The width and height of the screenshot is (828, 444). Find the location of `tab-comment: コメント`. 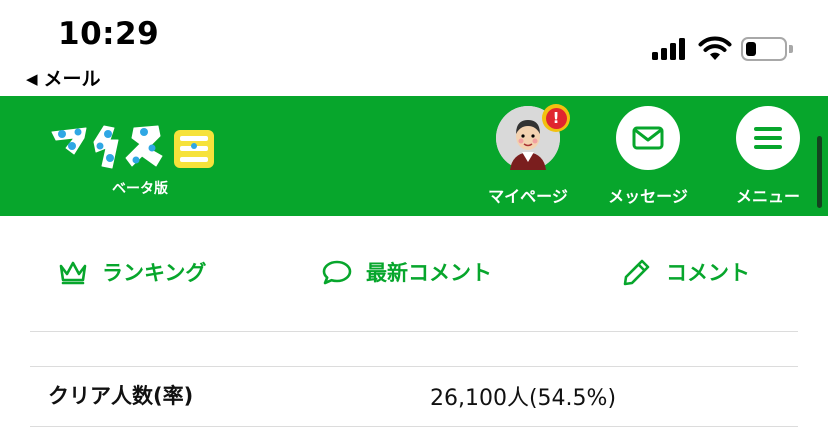

tab-comment: コメント is located at coordinates (686, 272).